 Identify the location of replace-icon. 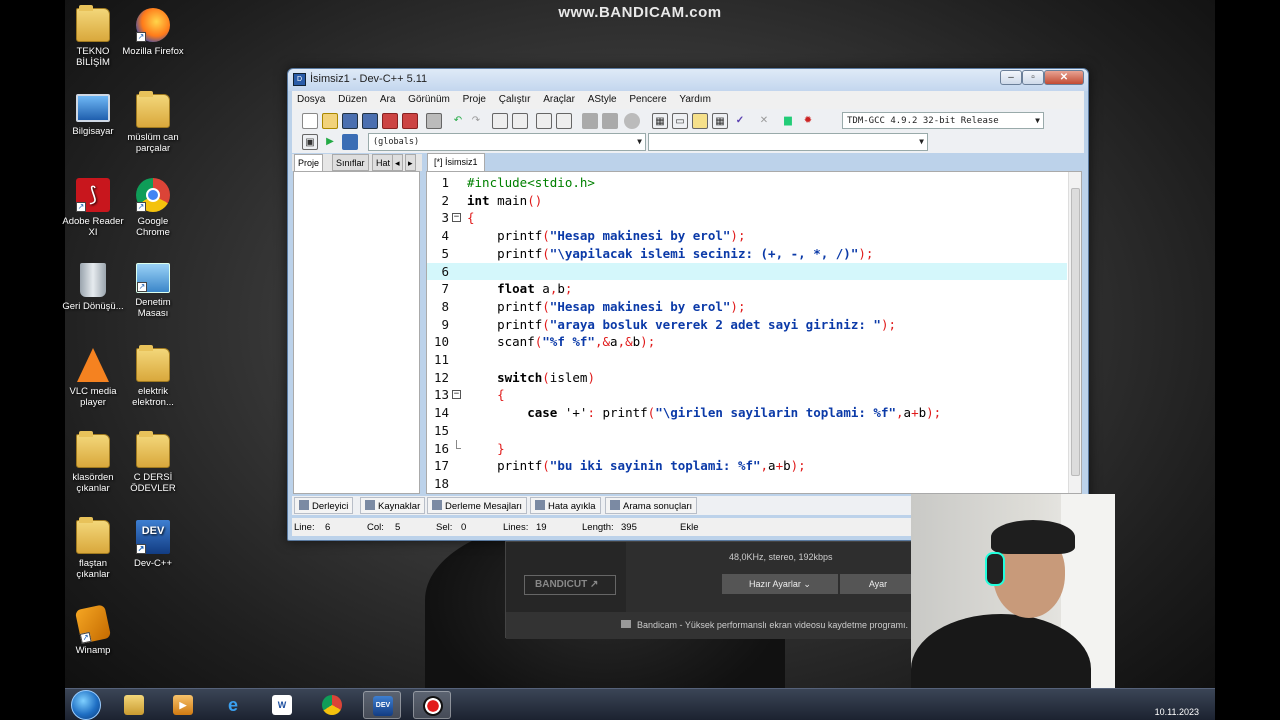
(520, 121).